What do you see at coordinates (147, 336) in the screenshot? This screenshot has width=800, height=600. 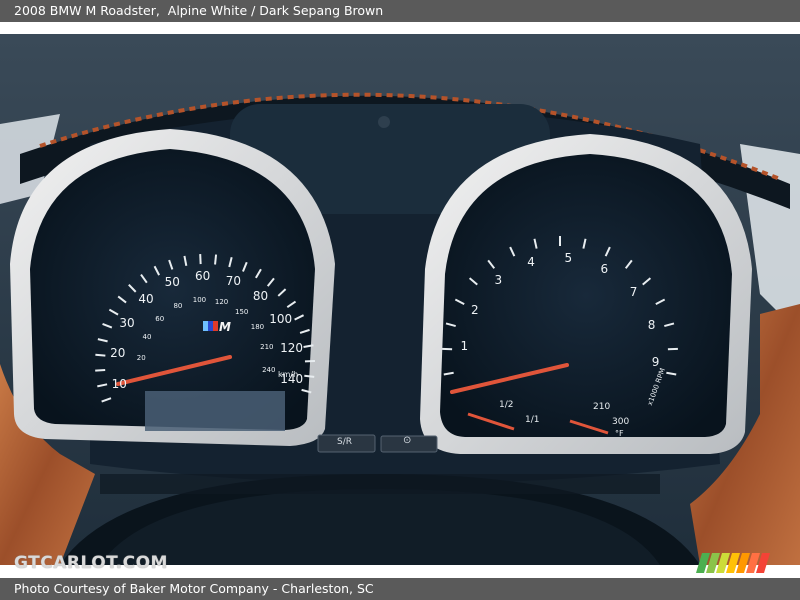 I see `speedo-inner-label-1: 40` at bounding box center [147, 336].